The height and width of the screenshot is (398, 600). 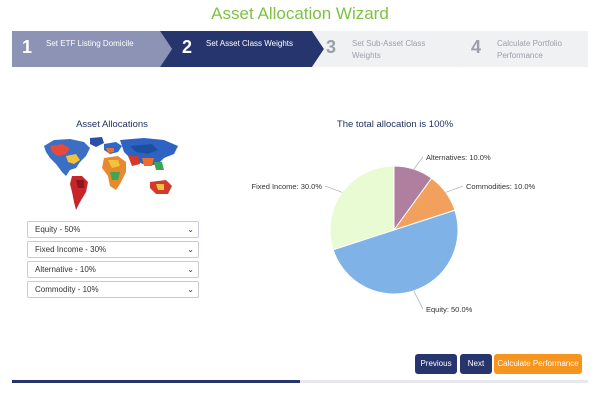 I want to click on pie-label-3: Commodities: 10.0%, so click(x=501, y=186).